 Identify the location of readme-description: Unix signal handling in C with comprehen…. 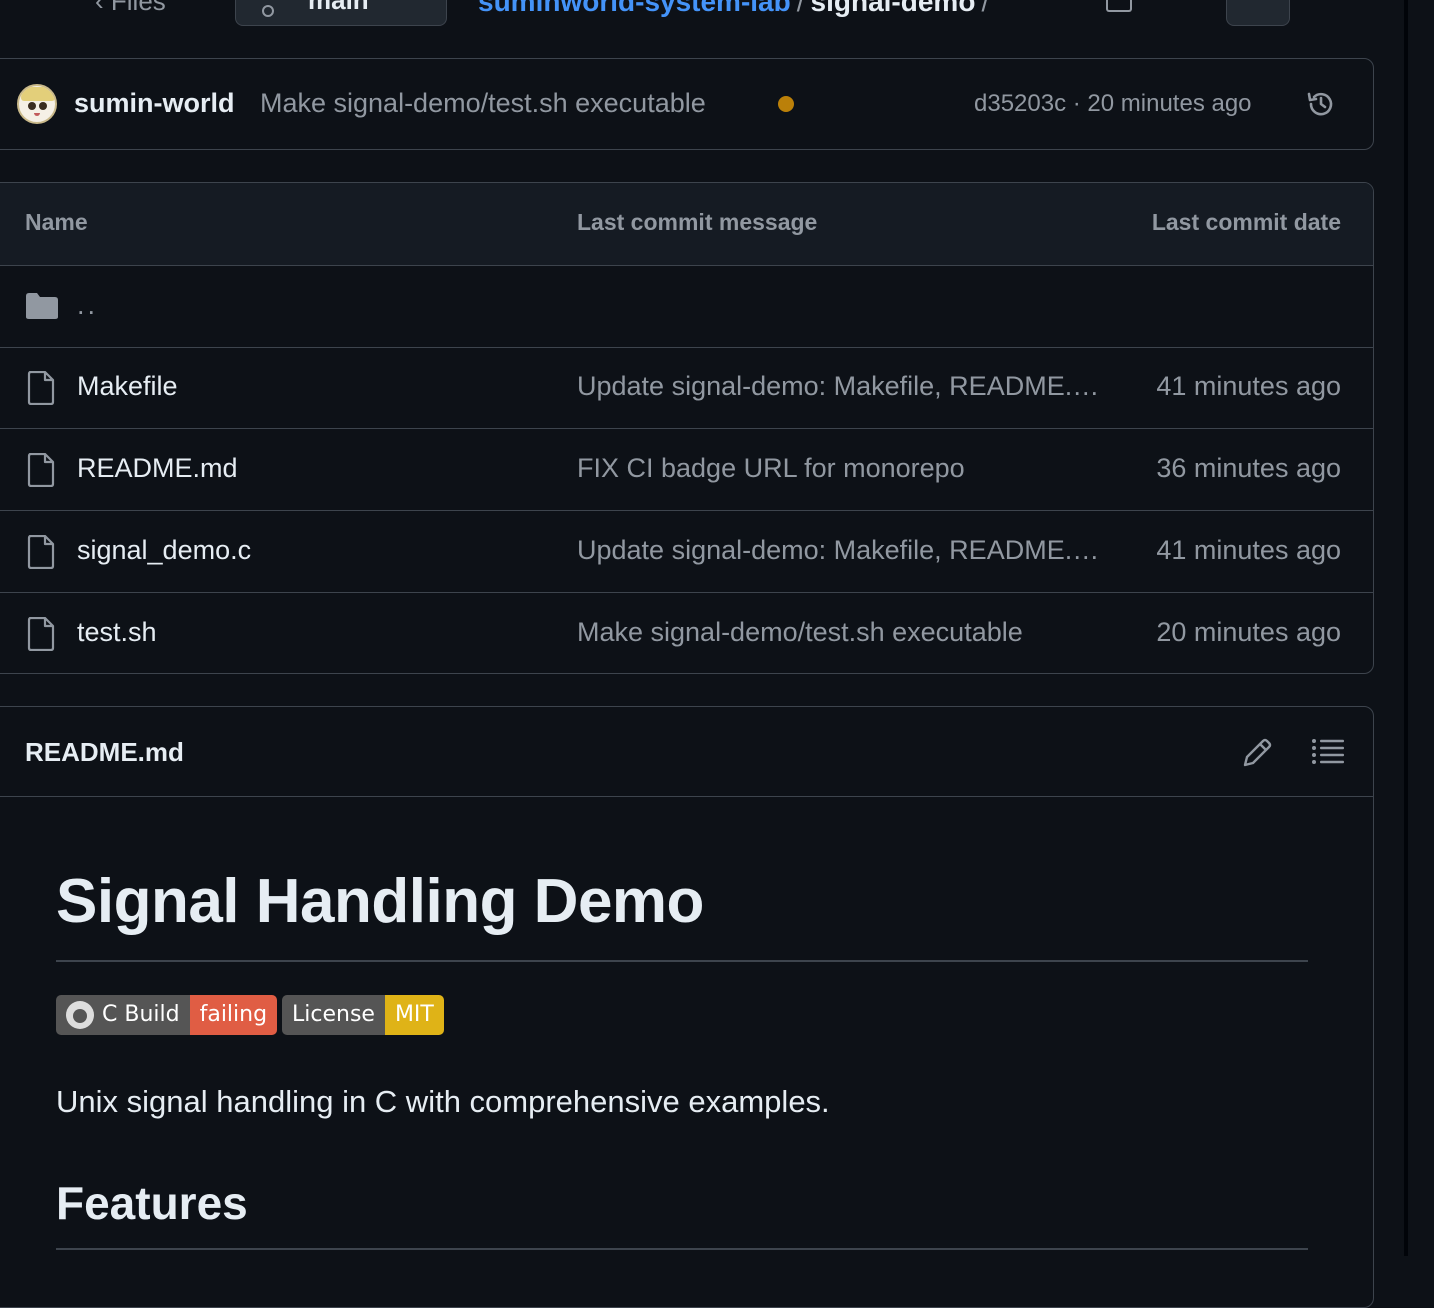
(443, 1101).